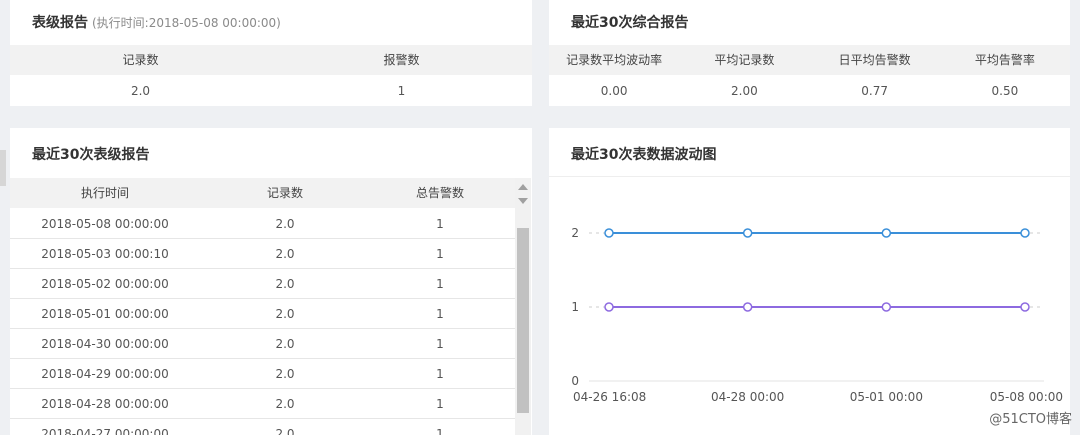 Image resolution: width=1080 pixels, height=435 pixels. What do you see at coordinates (262, 254) in the screenshot?
I see `table-row: 2018-05-03 00:00:10 2.0 1` at bounding box center [262, 254].